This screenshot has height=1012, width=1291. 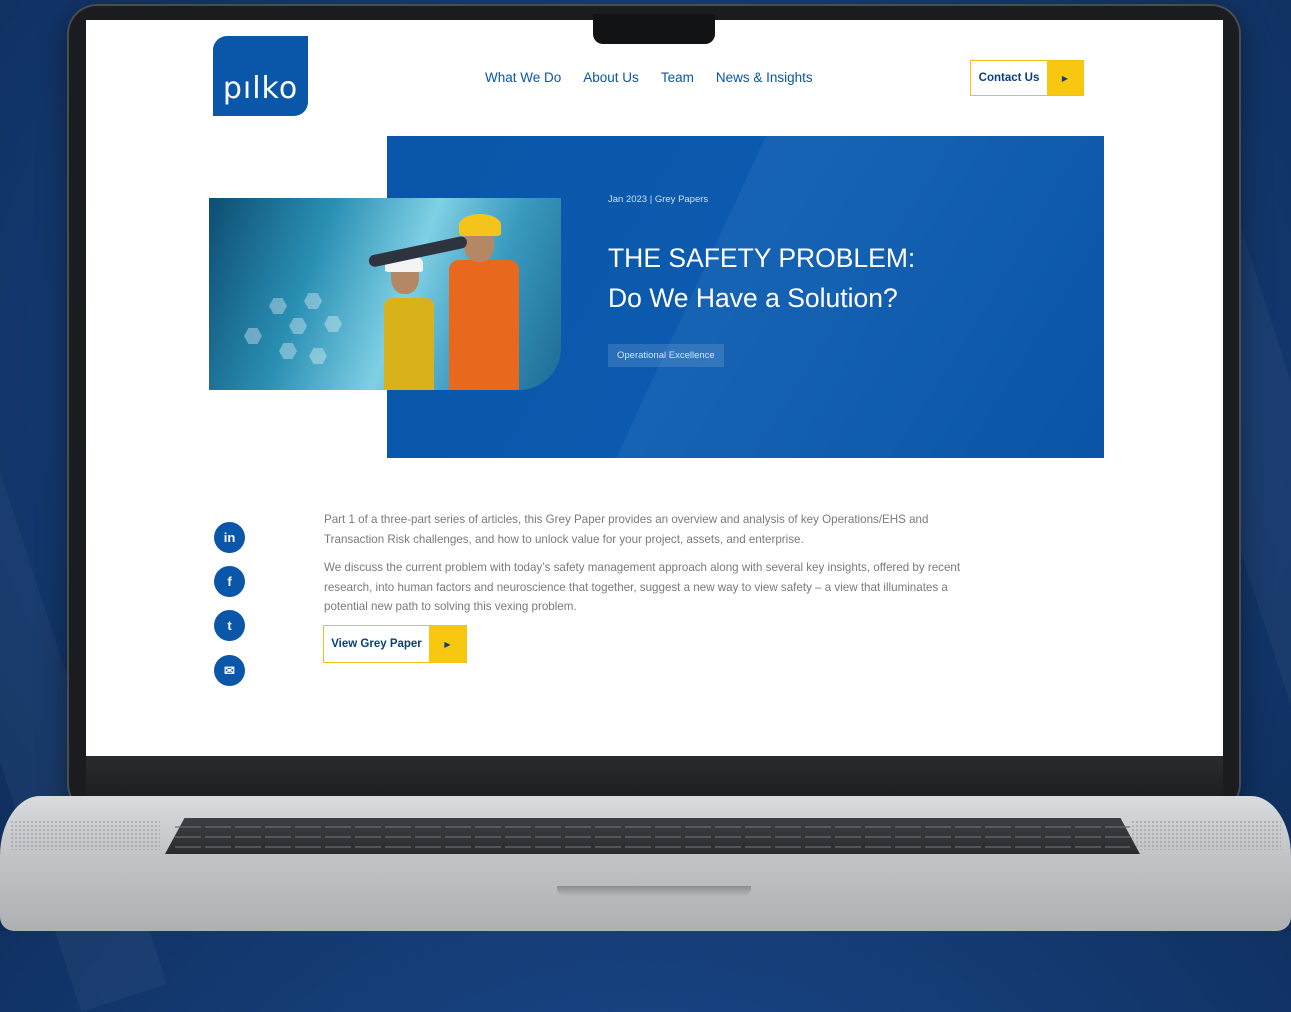 What do you see at coordinates (654, 891) in the screenshot?
I see `lid-opening-lip` at bounding box center [654, 891].